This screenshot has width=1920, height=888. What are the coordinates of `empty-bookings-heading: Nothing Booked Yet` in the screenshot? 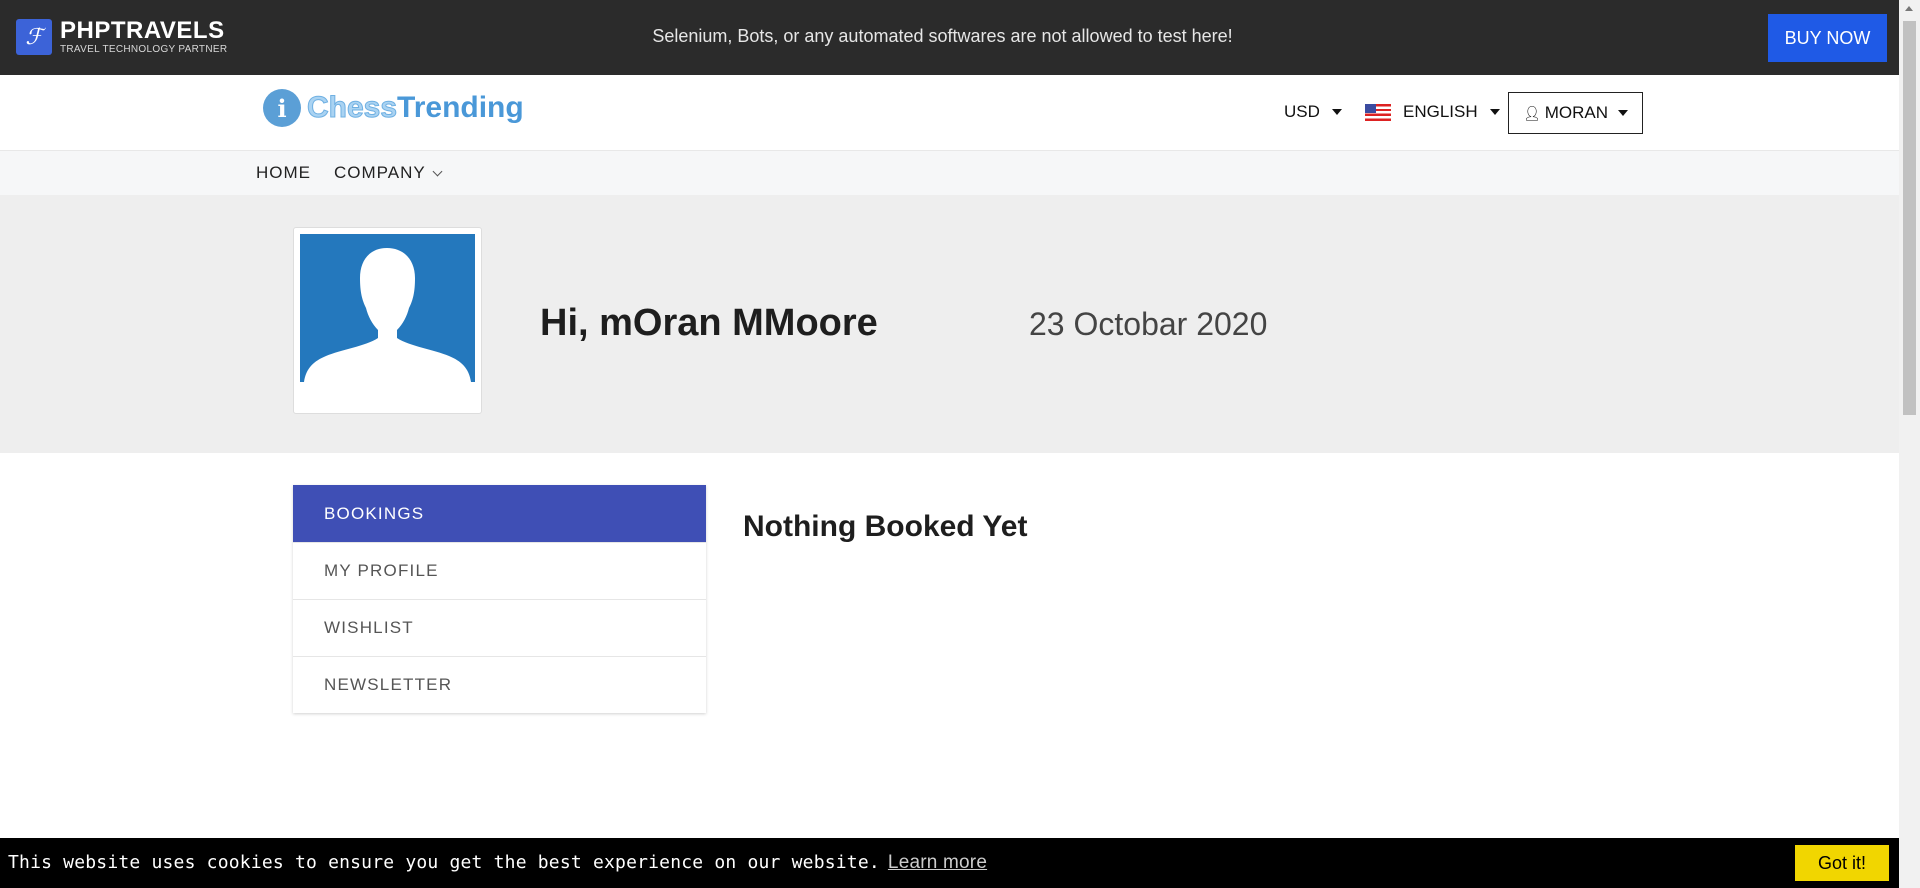 It's located at (885, 526).